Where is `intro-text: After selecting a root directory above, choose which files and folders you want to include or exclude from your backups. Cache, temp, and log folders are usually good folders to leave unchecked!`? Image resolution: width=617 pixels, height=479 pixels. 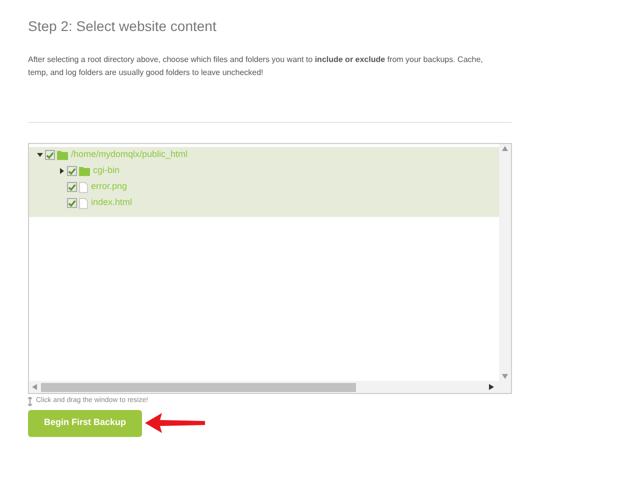
intro-text: After selecting a root directory above, choose which files and folders you want to include or exclude from your backups. Cache, temp, and log folders are usually good folders to leave unchecked! is located at coordinates (256, 66).